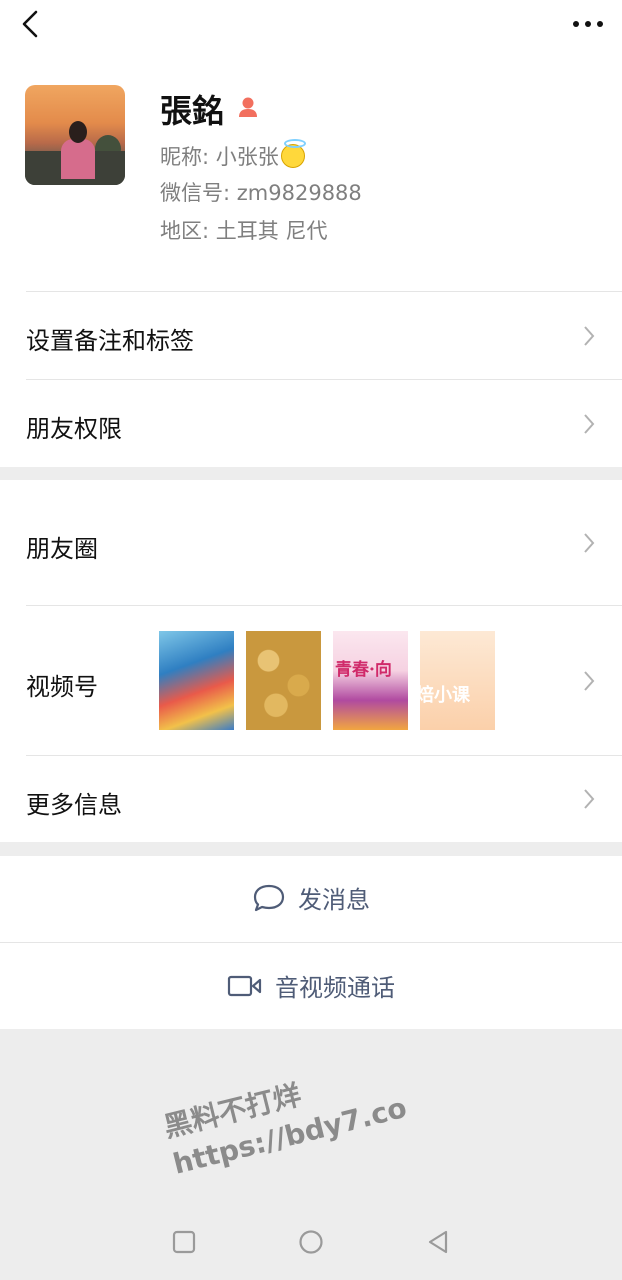  Describe the element at coordinates (311, 335) in the screenshot. I see `remark-tags-row: 设置备注和标签` at that location.